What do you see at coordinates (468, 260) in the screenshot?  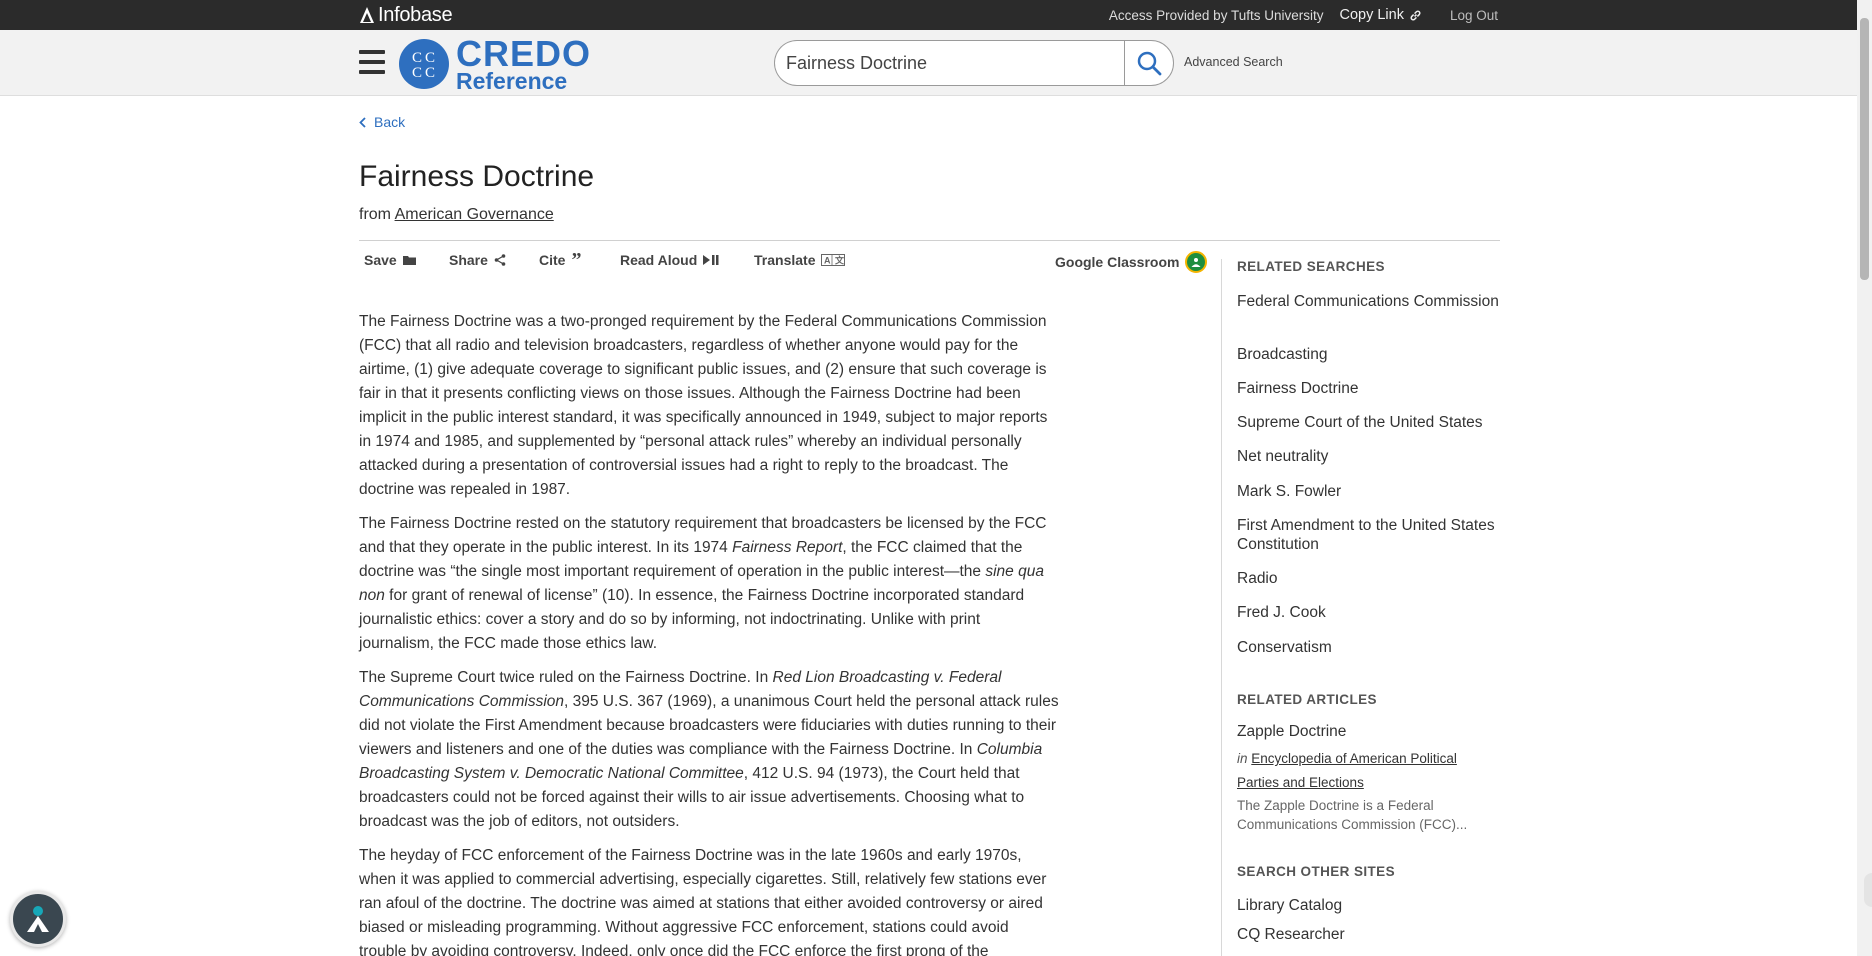 I see `share-label: Share` at bounding box center [468, 260].